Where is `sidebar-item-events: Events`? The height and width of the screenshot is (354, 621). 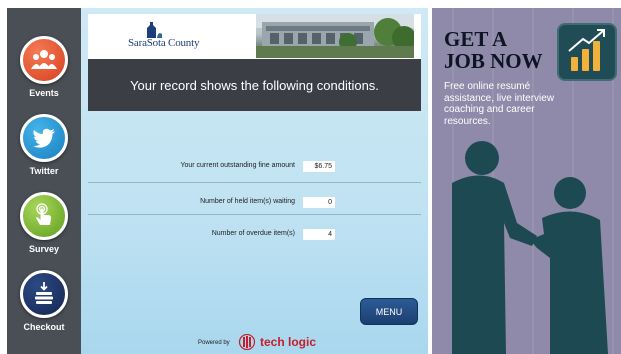 sidebar-item-events: Events is located at coordinates (44, 67).